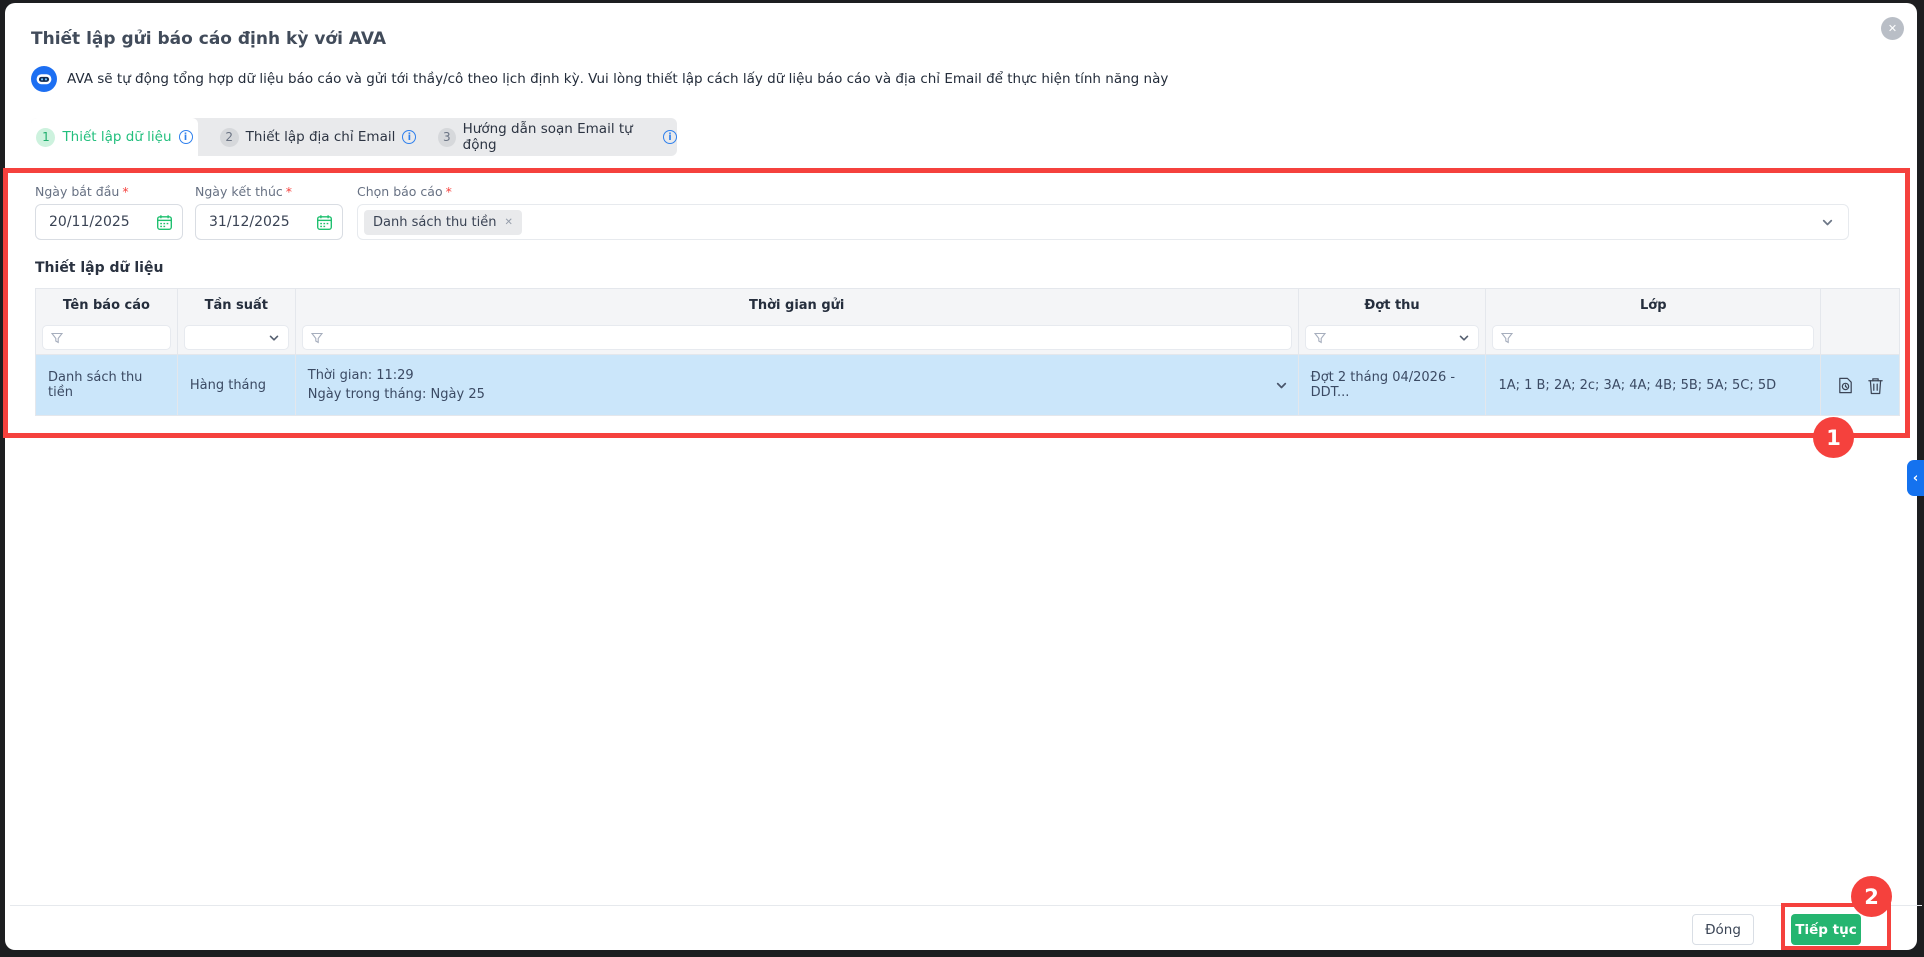  Describe the element at coordinates (1653, 337) in the screenshot. I see `filter-class-input` at that location.